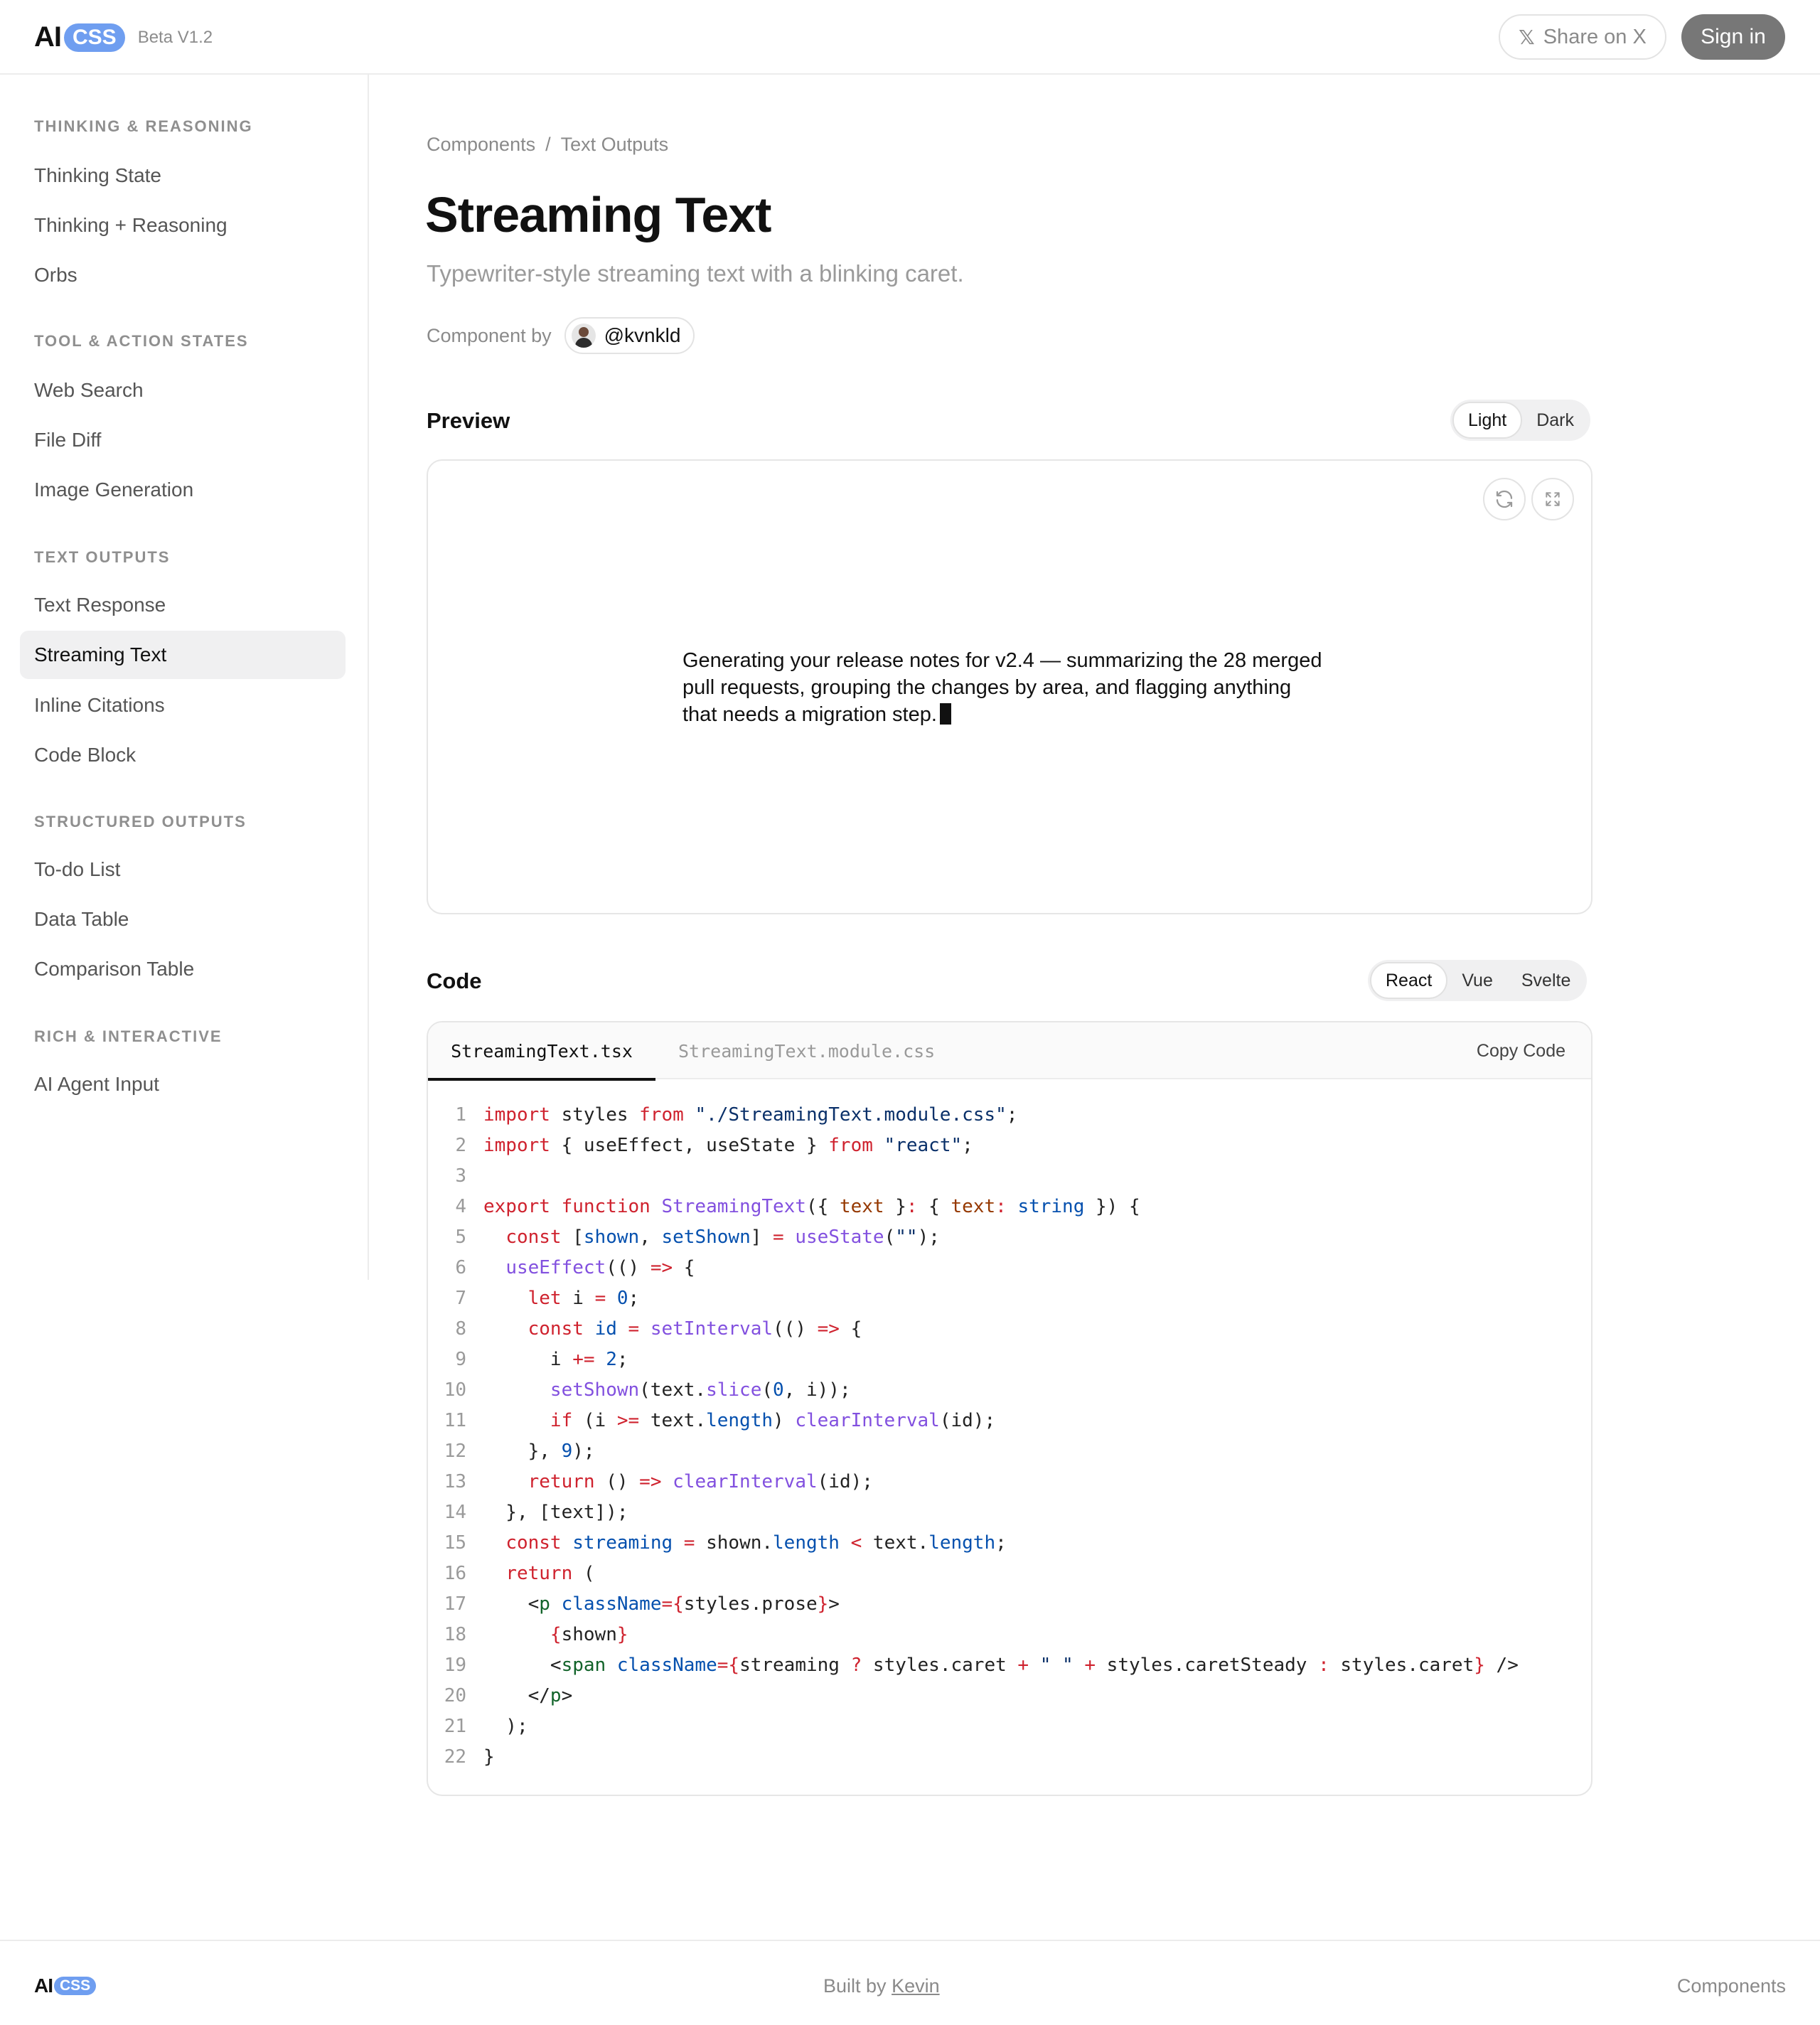 This screenshot has height=2025, width=1820. Describe the element at coordinates (1521, 1050) in the screenshot. I see `copy-code-button: Copy Code` at that location.